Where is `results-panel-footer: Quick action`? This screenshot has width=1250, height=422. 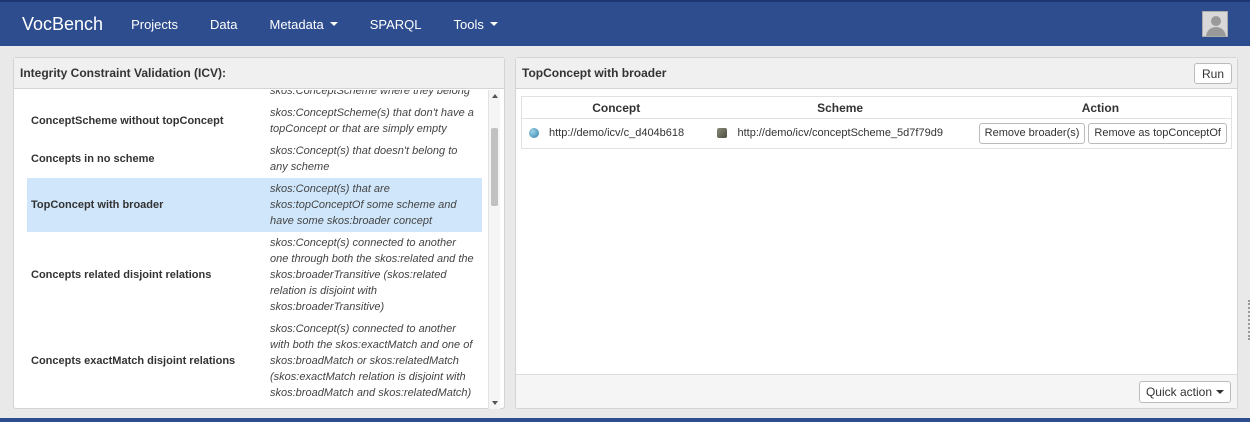
results-panel-footer: Quick action is located at coordinates (876, 391).